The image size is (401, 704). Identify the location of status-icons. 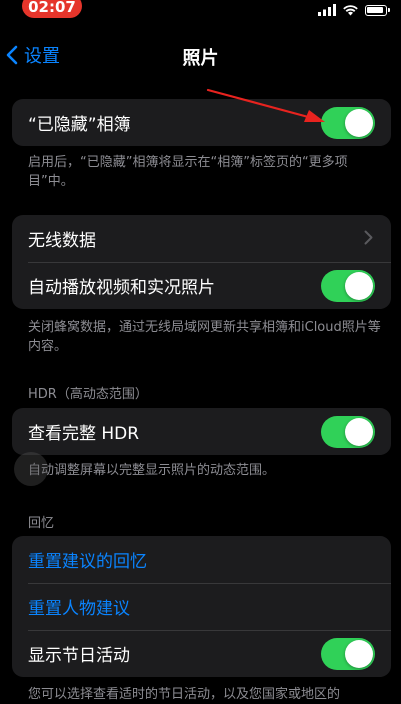
(354, 10).